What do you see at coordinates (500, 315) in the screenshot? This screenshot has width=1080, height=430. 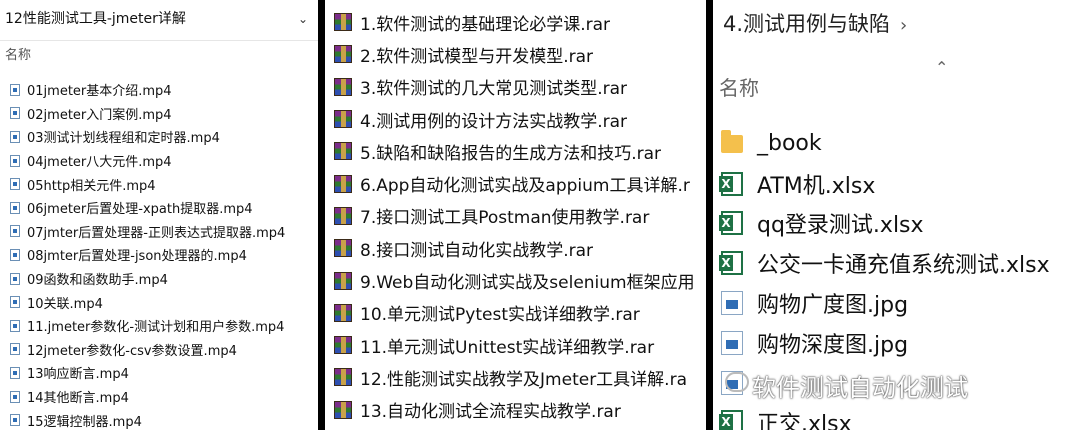 I see `file-name: 10.单元测试Pytest实战详细教学.rar` at bounding box center [500, 315].